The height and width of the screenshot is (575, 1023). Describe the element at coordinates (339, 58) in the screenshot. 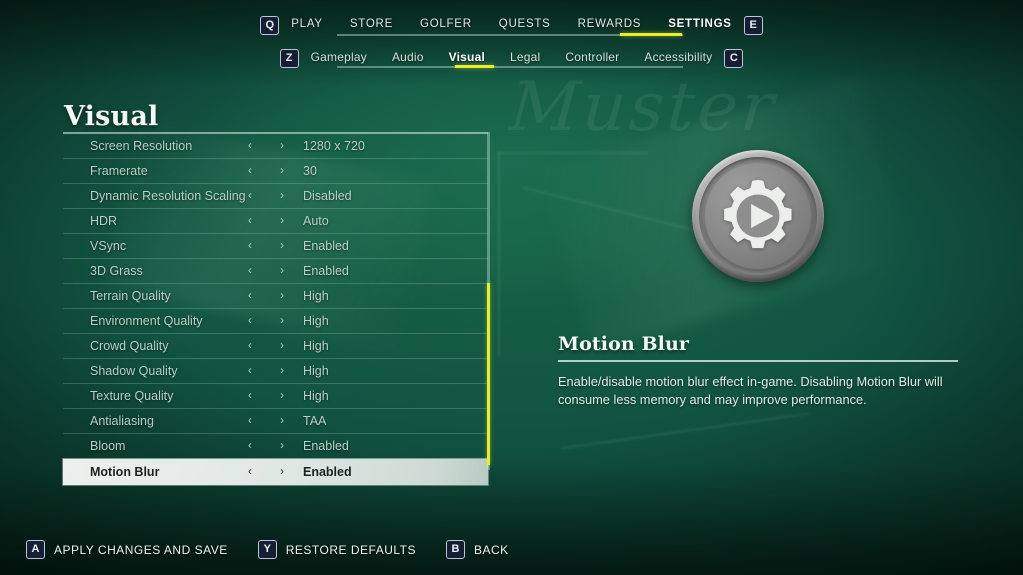

I see `subnav-item-gameplay: Gameplay` at that location.